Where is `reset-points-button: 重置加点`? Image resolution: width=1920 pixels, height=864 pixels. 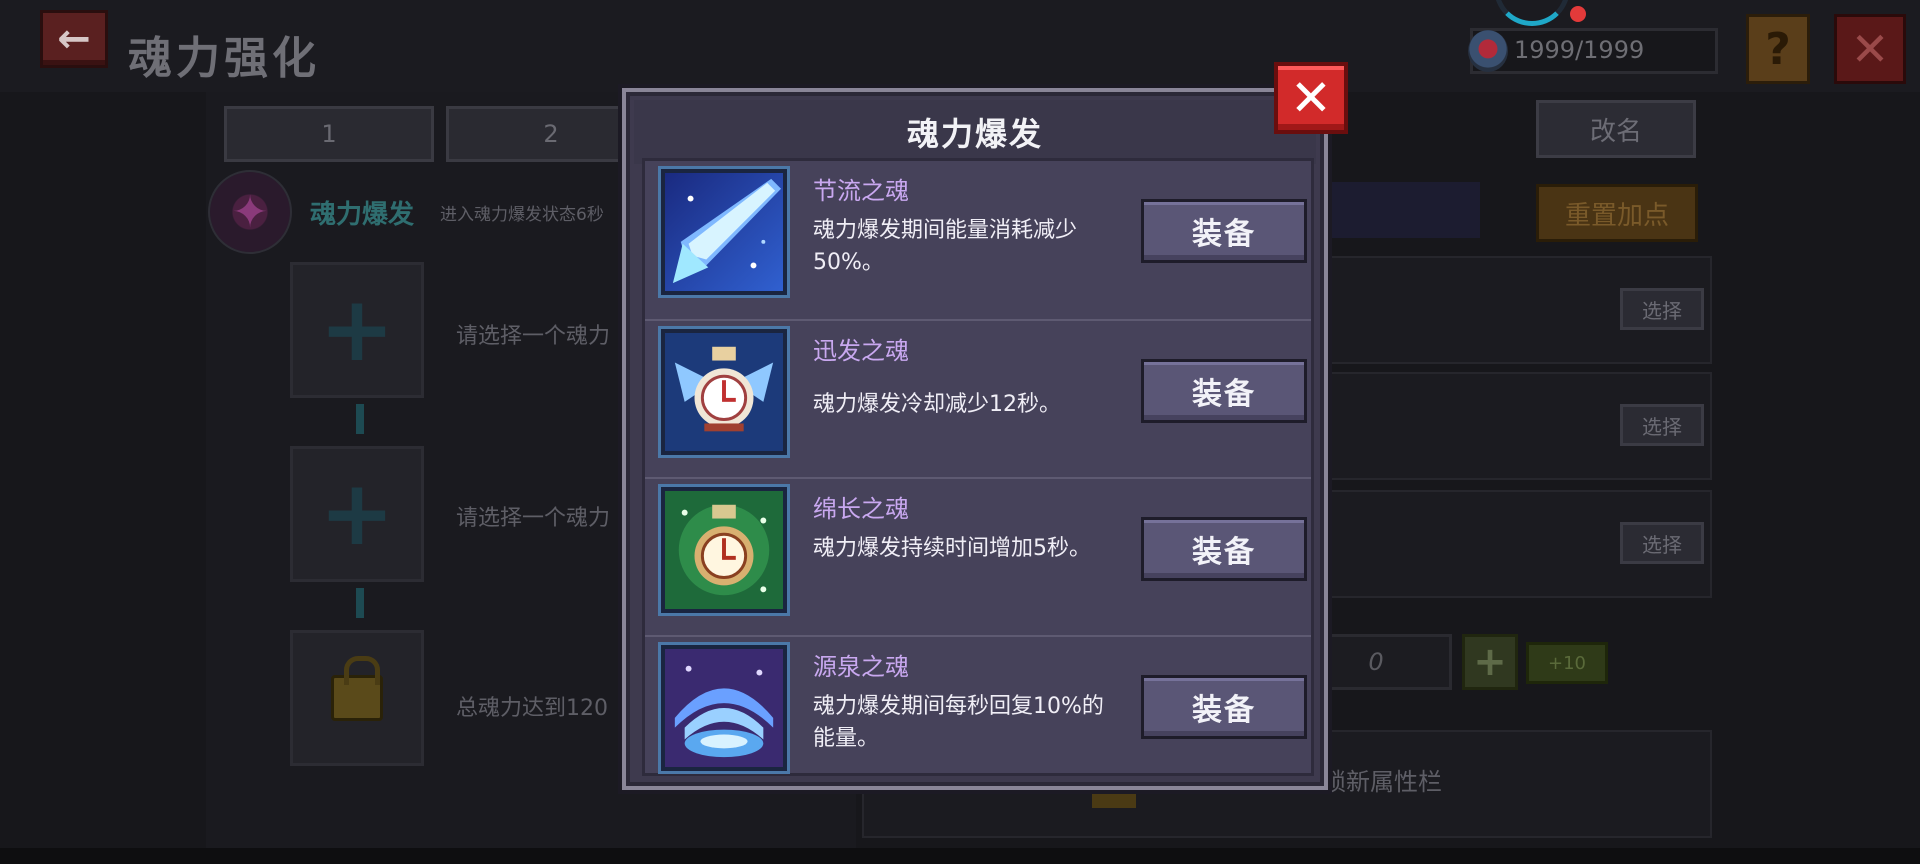
reset-points-button: 重置加点 is located at coordinates (1617, 213).